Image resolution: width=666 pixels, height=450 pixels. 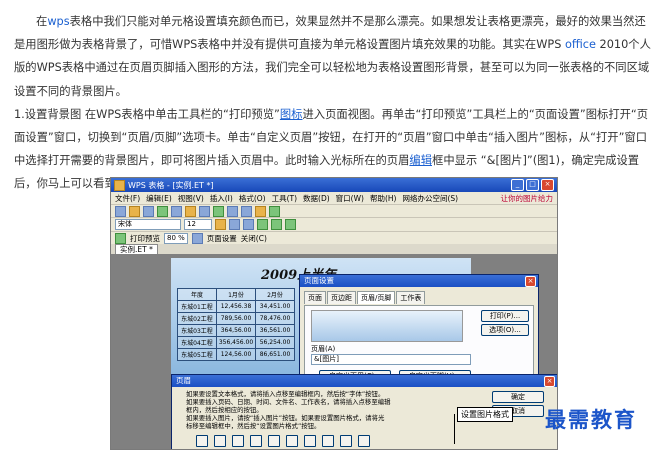 I want to click on tab-margins: 页边距, so click(x=341, y=297).